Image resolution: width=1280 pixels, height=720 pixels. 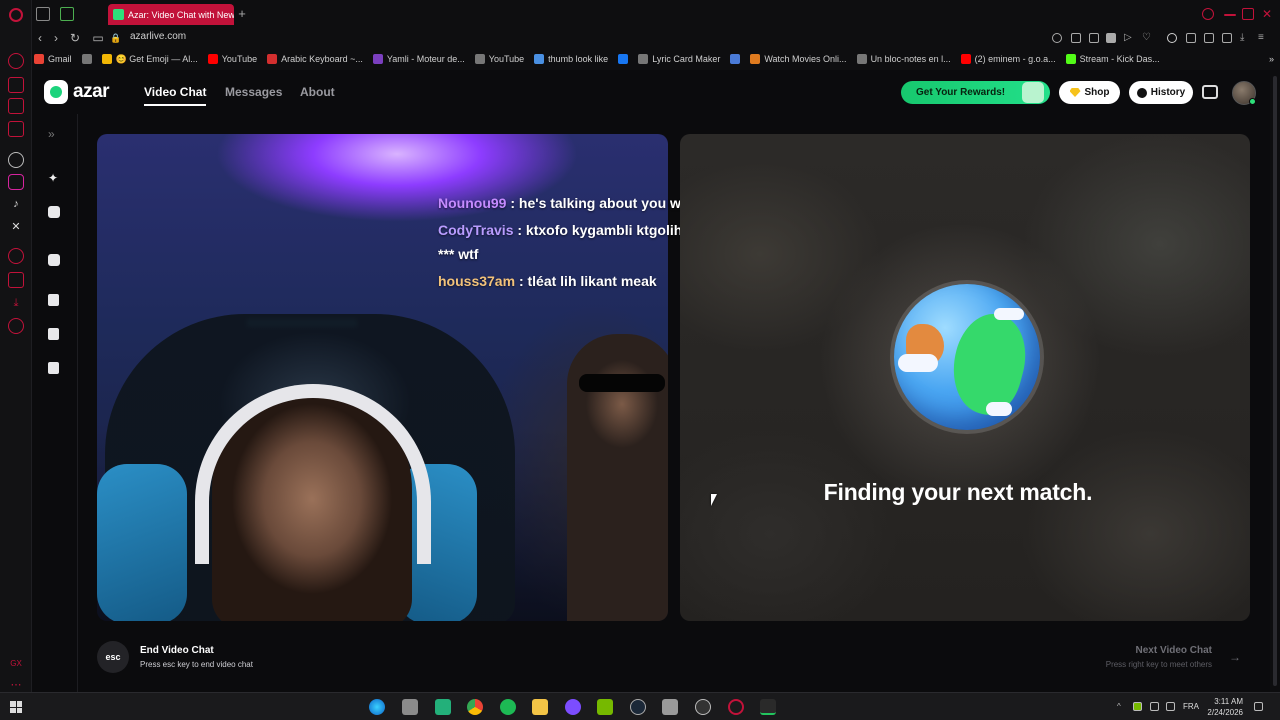 What do you see at coordinates (1245, 38) in the screenshot?
I see `download-icon: ⤓` at bounding box center [1245, 38].